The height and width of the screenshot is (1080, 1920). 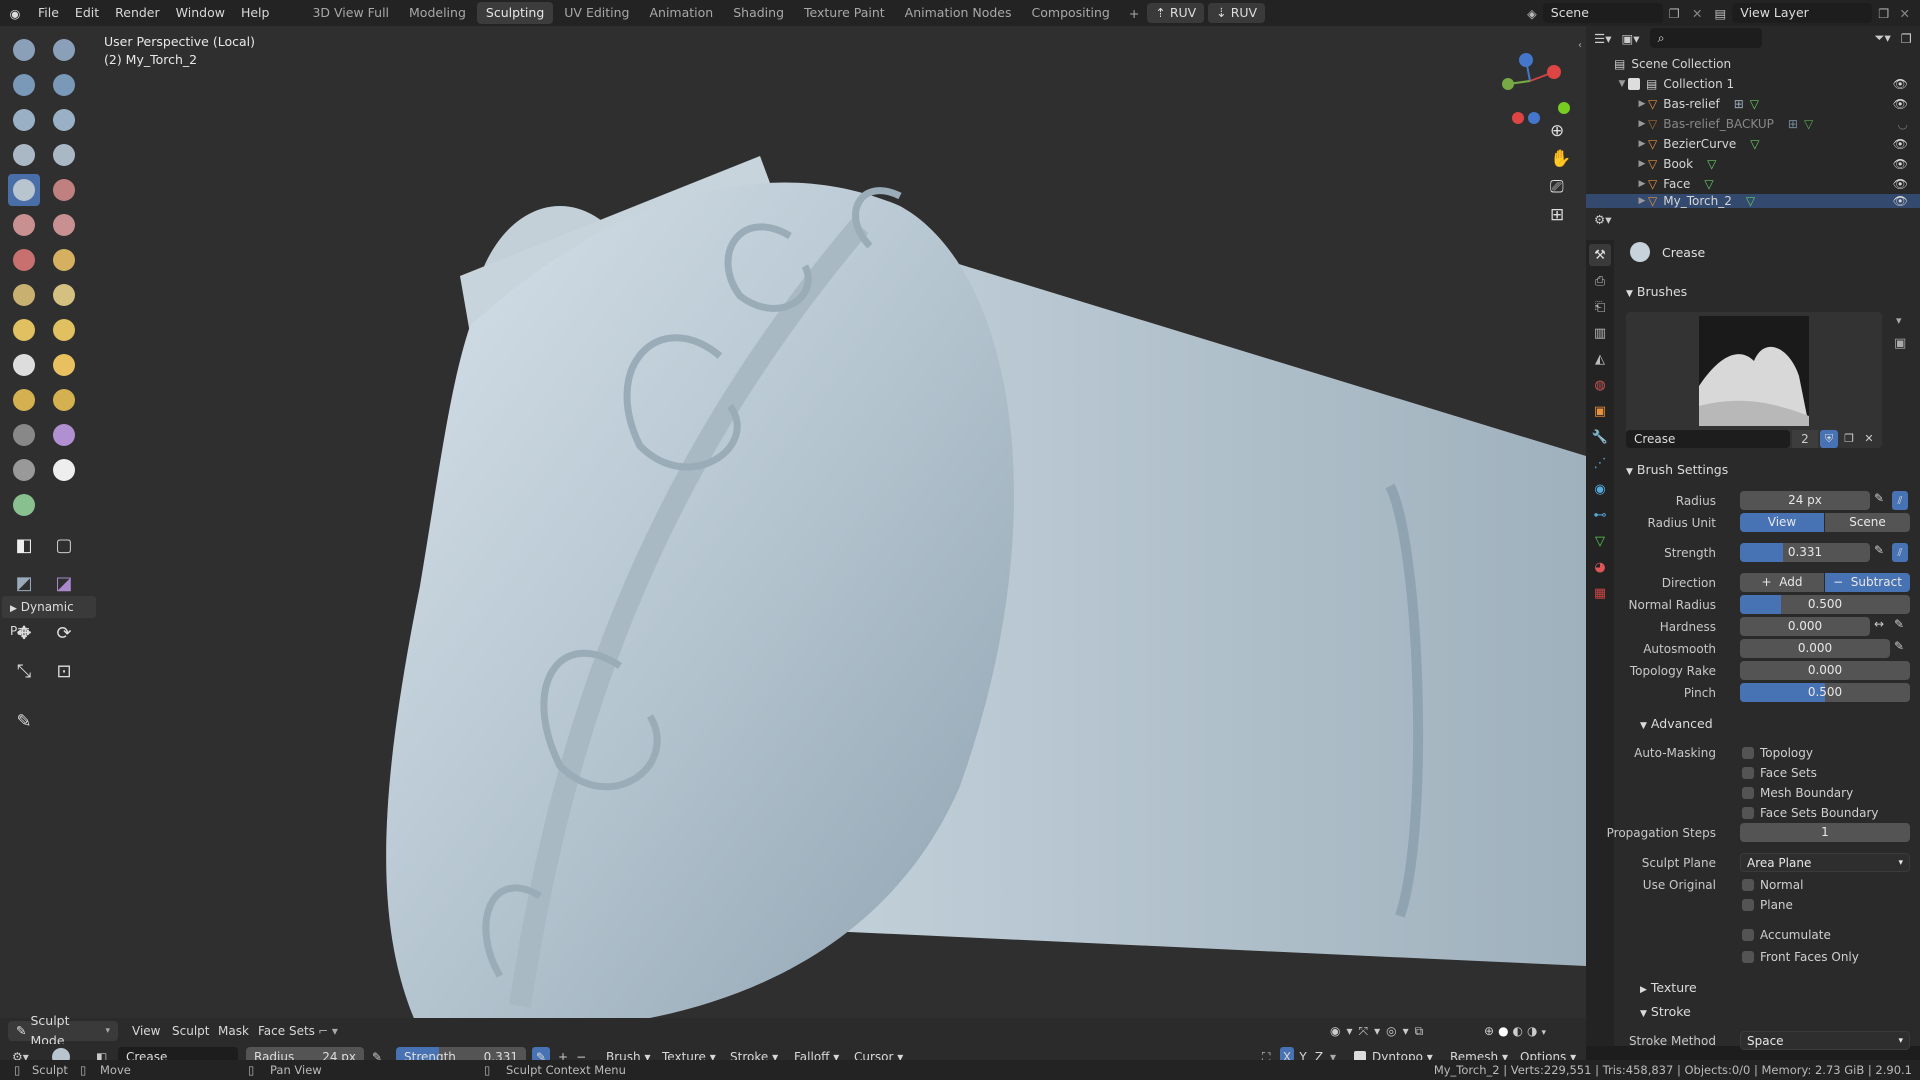 I want to click on world-tab-icon: ◍, so click(x=1600, y=385).